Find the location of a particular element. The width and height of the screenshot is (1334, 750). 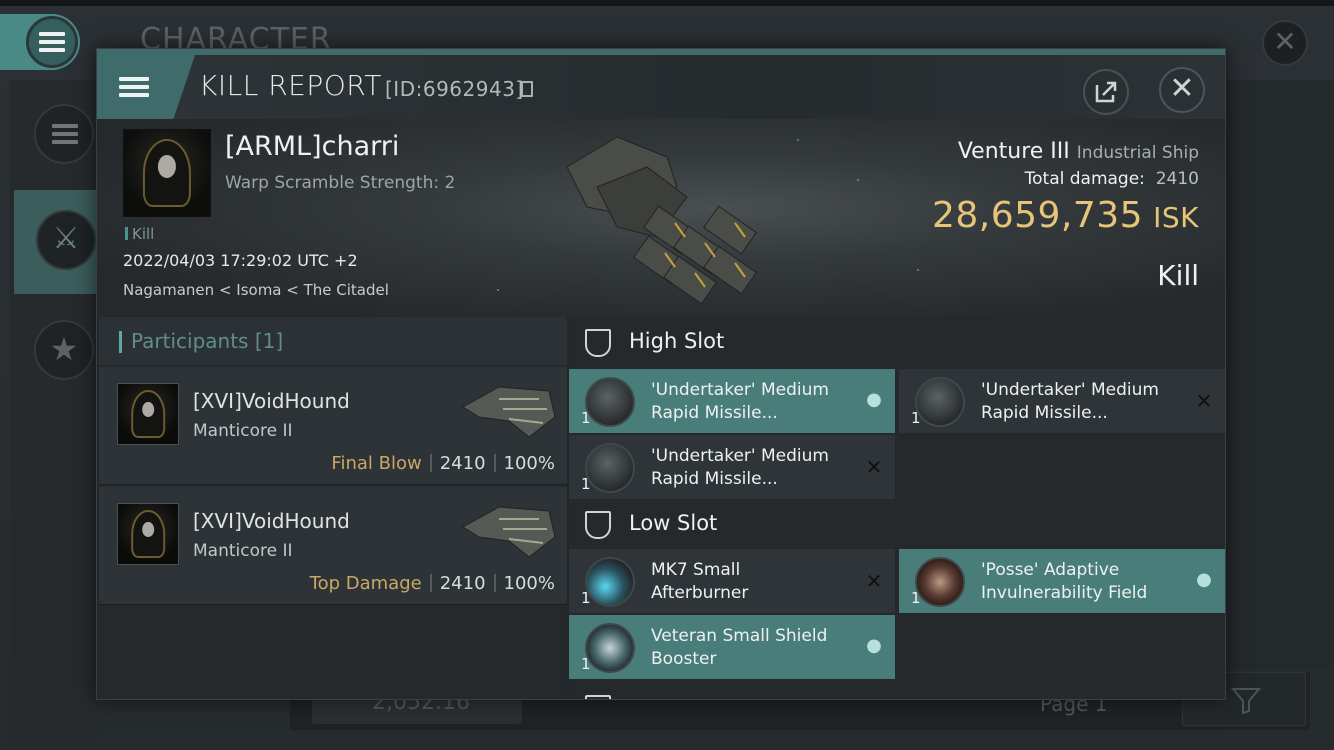

top-damage-label: Top Damage is located at coordinates (365, 583).